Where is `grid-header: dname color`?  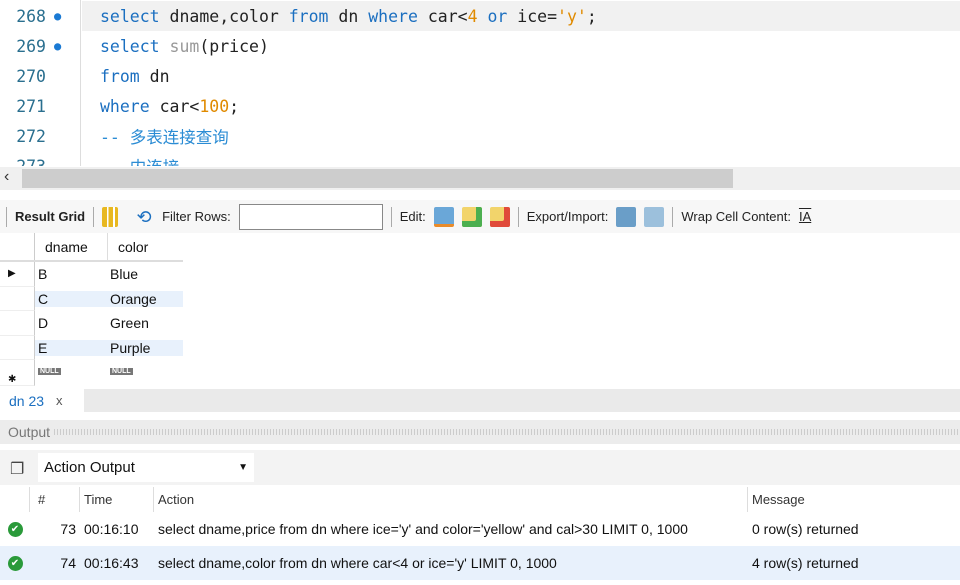
grid-header: dname color is located at coordinates (91, 247).